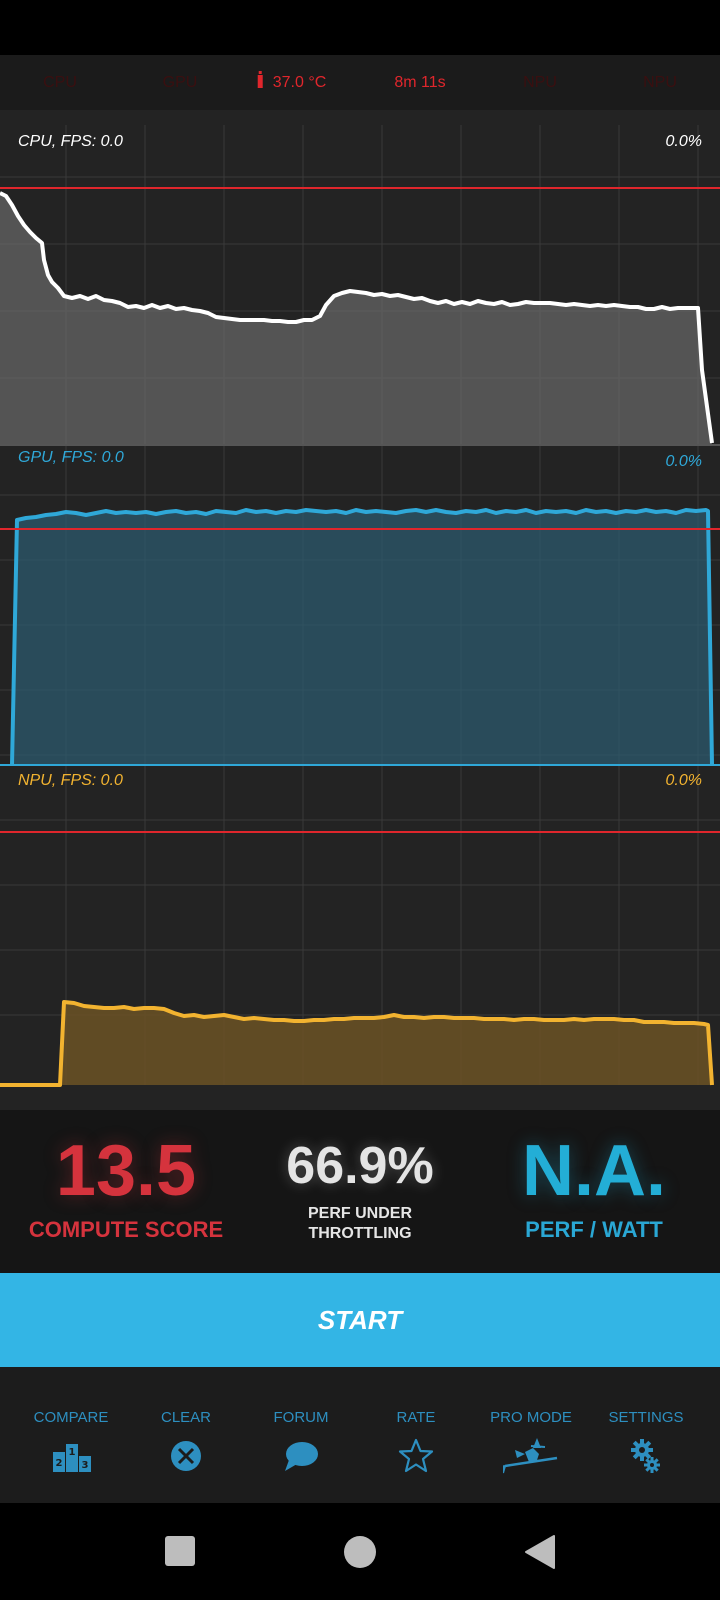 This screenshot has height=1600, width=720. What do you see at coordinates (186, 1456) in the screenshot?
I see `clear-circle-x-icon` at bounding box center [186, 1456].